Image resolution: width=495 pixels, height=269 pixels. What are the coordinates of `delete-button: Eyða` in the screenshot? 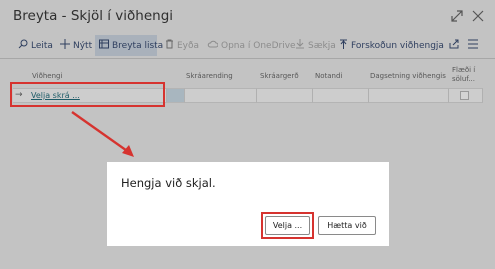 It's located at (182, 45).